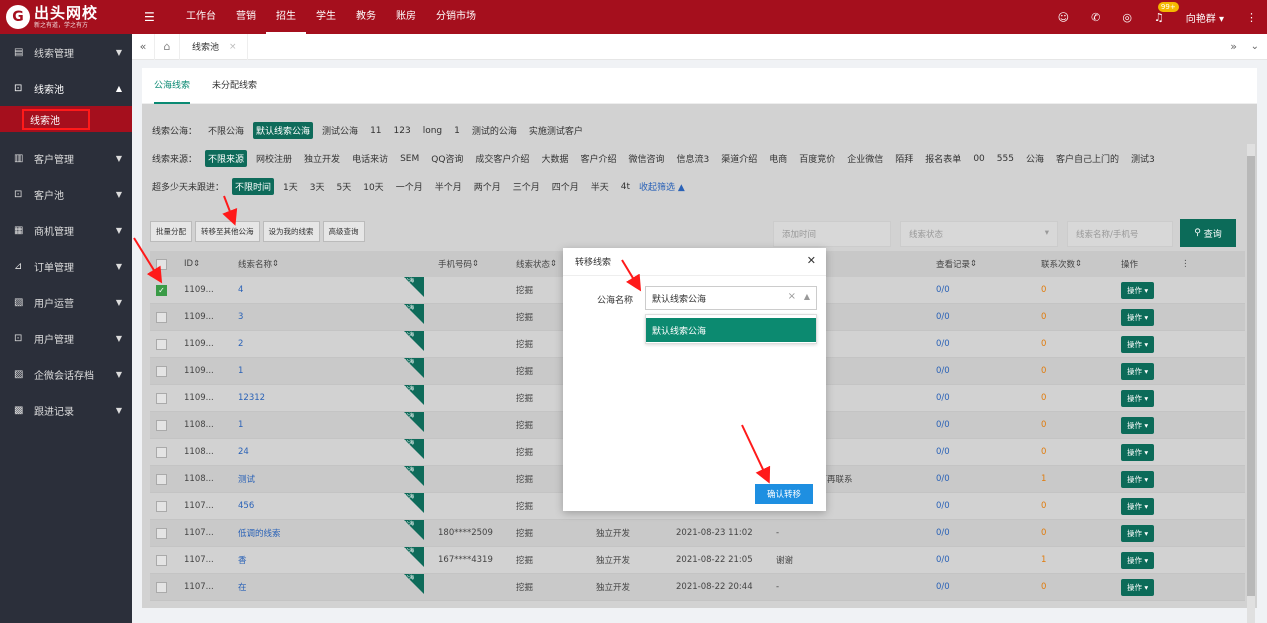 The image size is (1267, 623). I want to click on pool-name-select: 默认线索公海 × ▲, so click(731, 298).